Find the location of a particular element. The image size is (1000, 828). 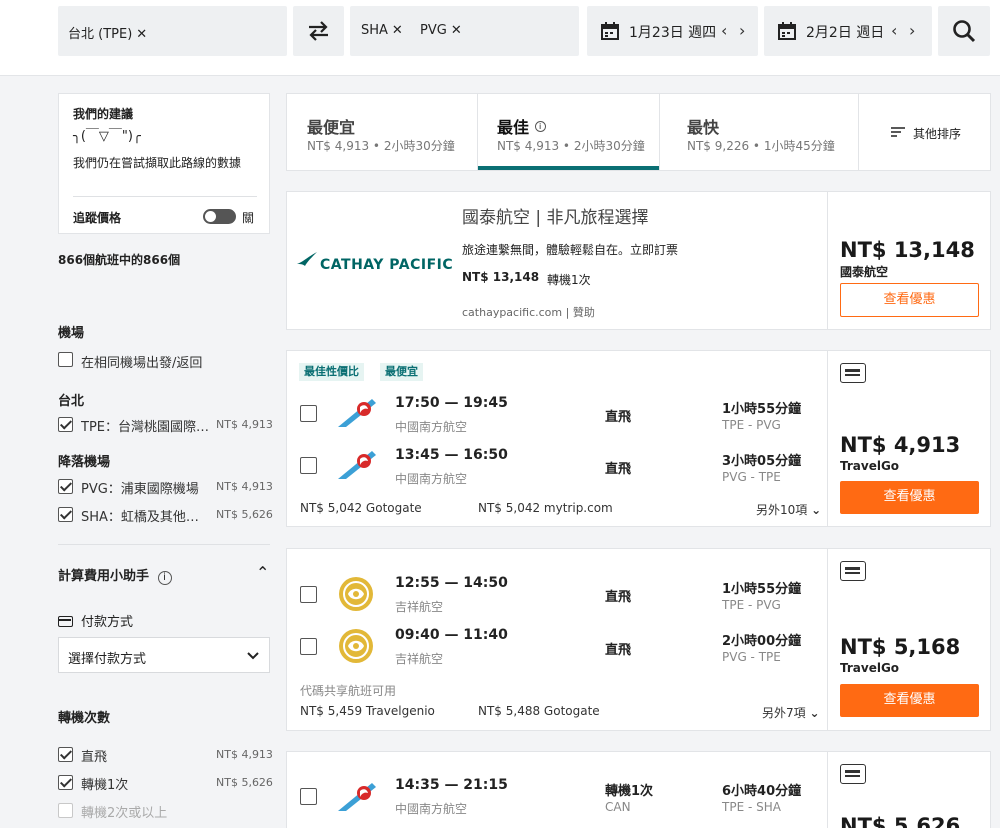

badge-best-value: 最佳性價比 is located at coordinates (331, 372).